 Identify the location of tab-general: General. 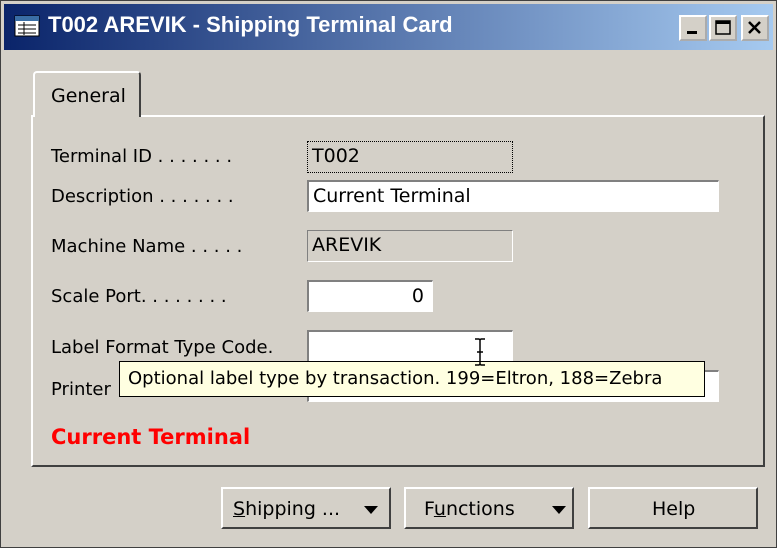
(87, 94).